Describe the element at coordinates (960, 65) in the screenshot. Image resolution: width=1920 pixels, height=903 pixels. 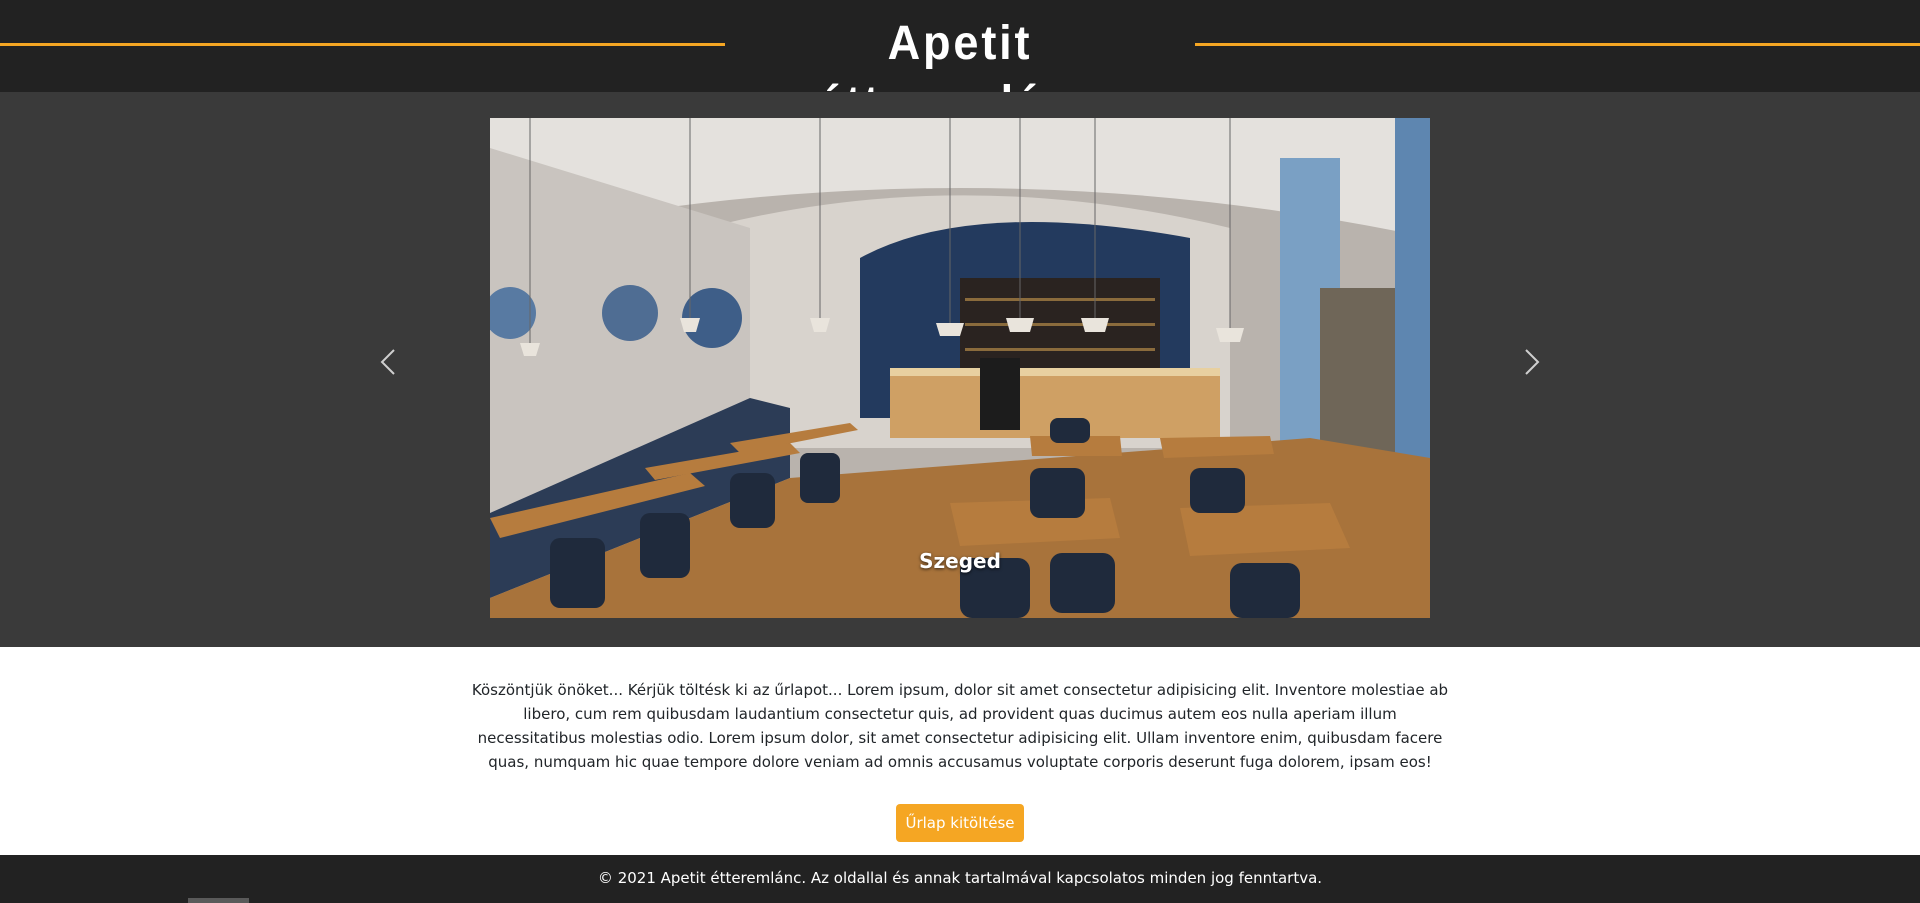
I see `site-header: Apetit étteremlánc` at that location.